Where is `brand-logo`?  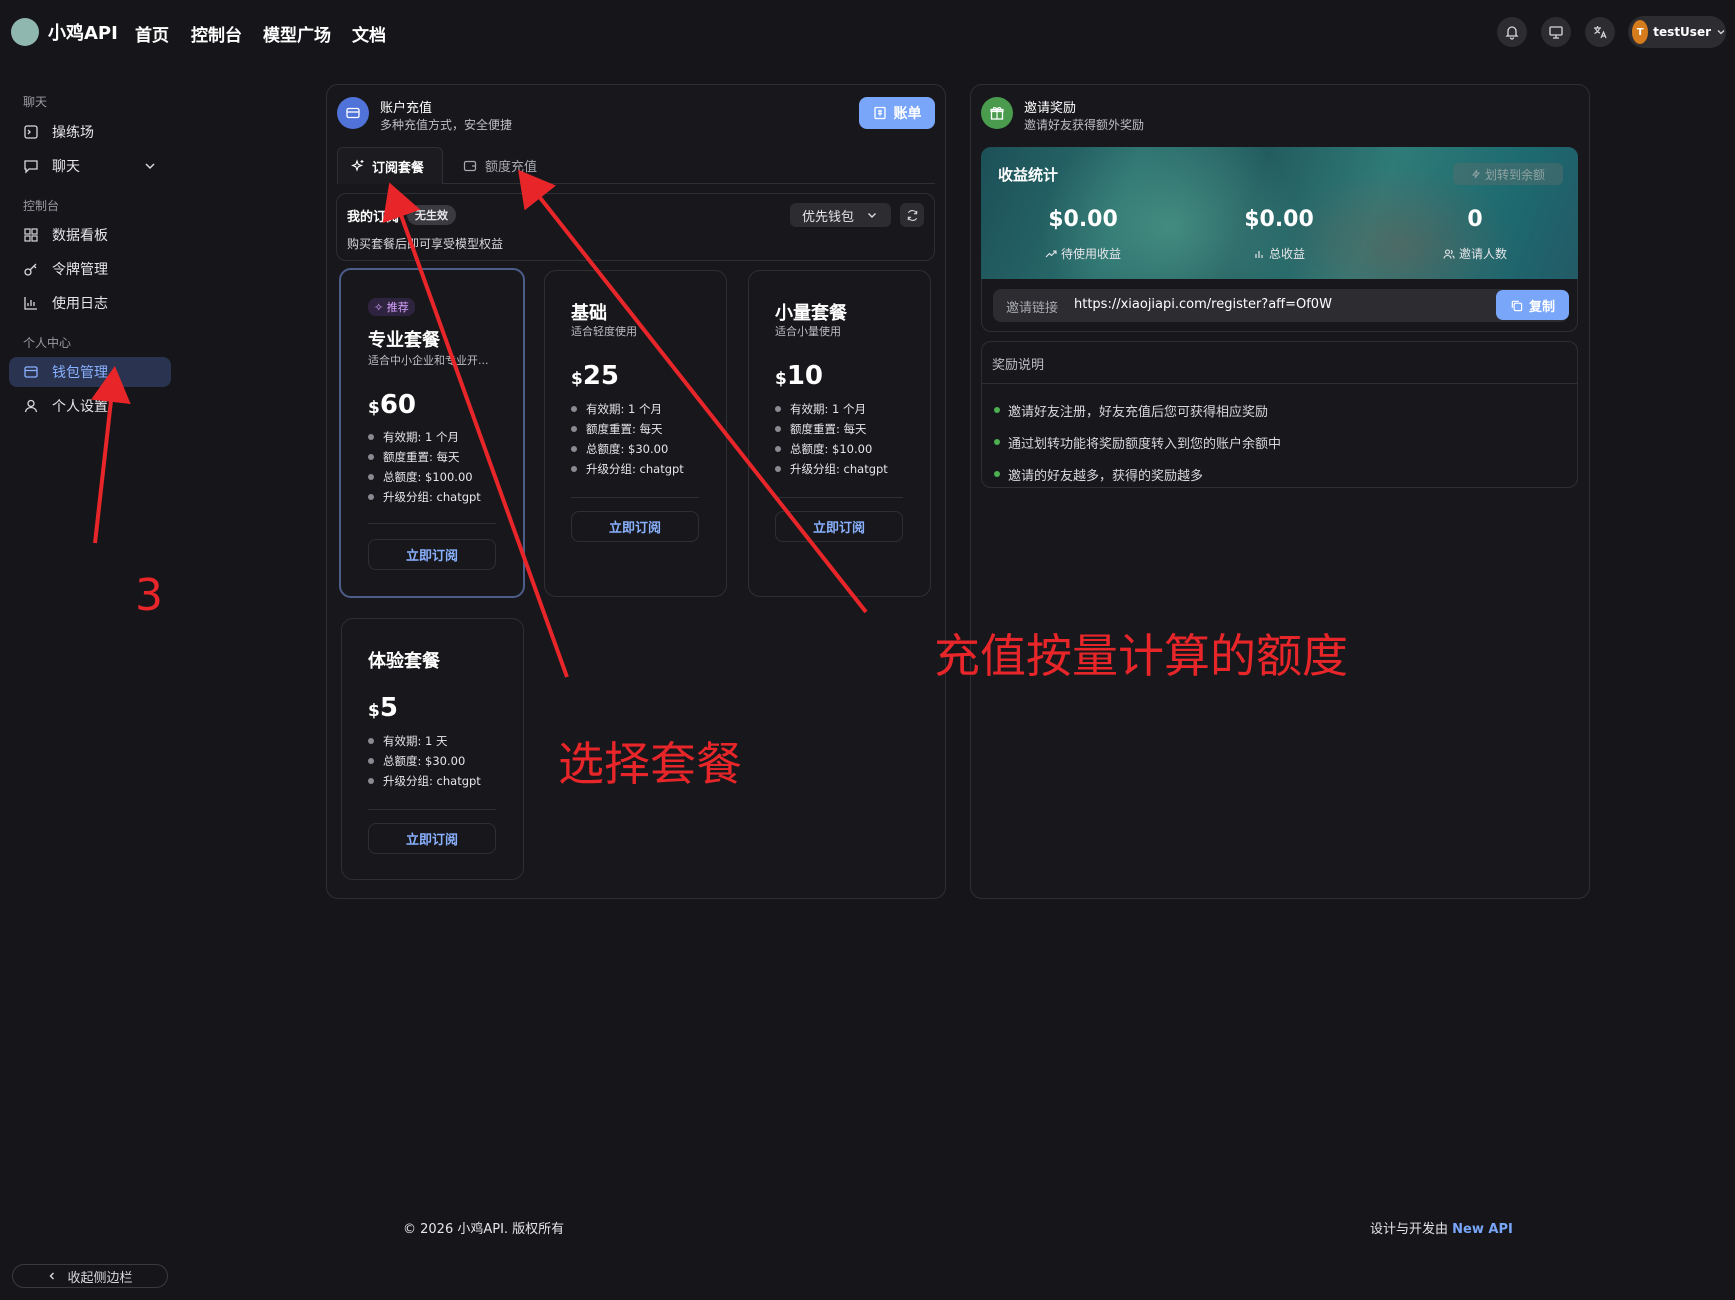 brand-logo is located at coordinates (25, 32).